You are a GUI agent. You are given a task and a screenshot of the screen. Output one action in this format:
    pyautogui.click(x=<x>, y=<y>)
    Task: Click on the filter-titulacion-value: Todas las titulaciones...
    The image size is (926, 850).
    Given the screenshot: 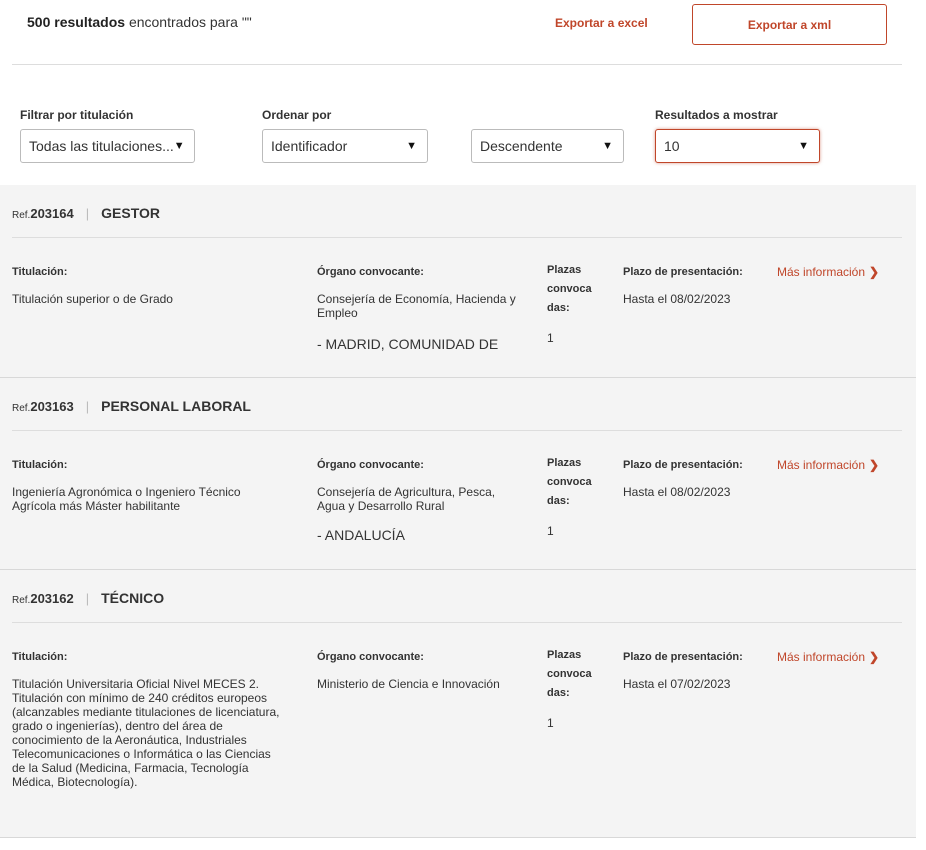 What is the action you would take?
    pyautogui.click(x=101, y=146)
    